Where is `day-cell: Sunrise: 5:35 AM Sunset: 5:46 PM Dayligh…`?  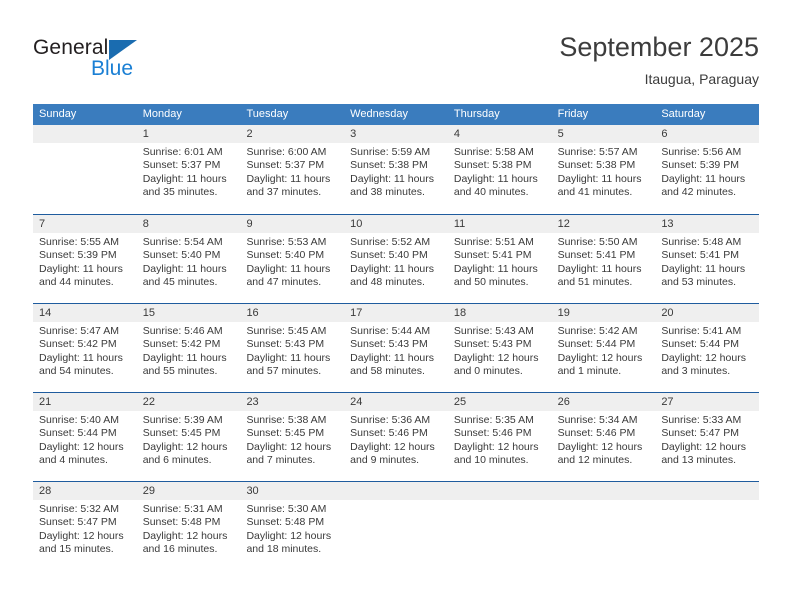 day-cell: Sunrise: 5:35 AM Sunset: 5:46 PM Dayligh… is located at coordinates (500, 446).